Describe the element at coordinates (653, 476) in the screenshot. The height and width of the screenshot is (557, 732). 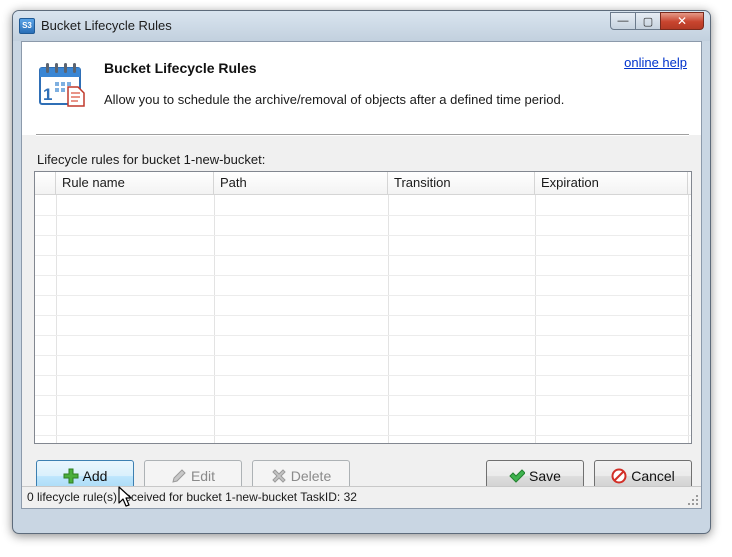
I see `cancel-button-label: Cancel` at that location.